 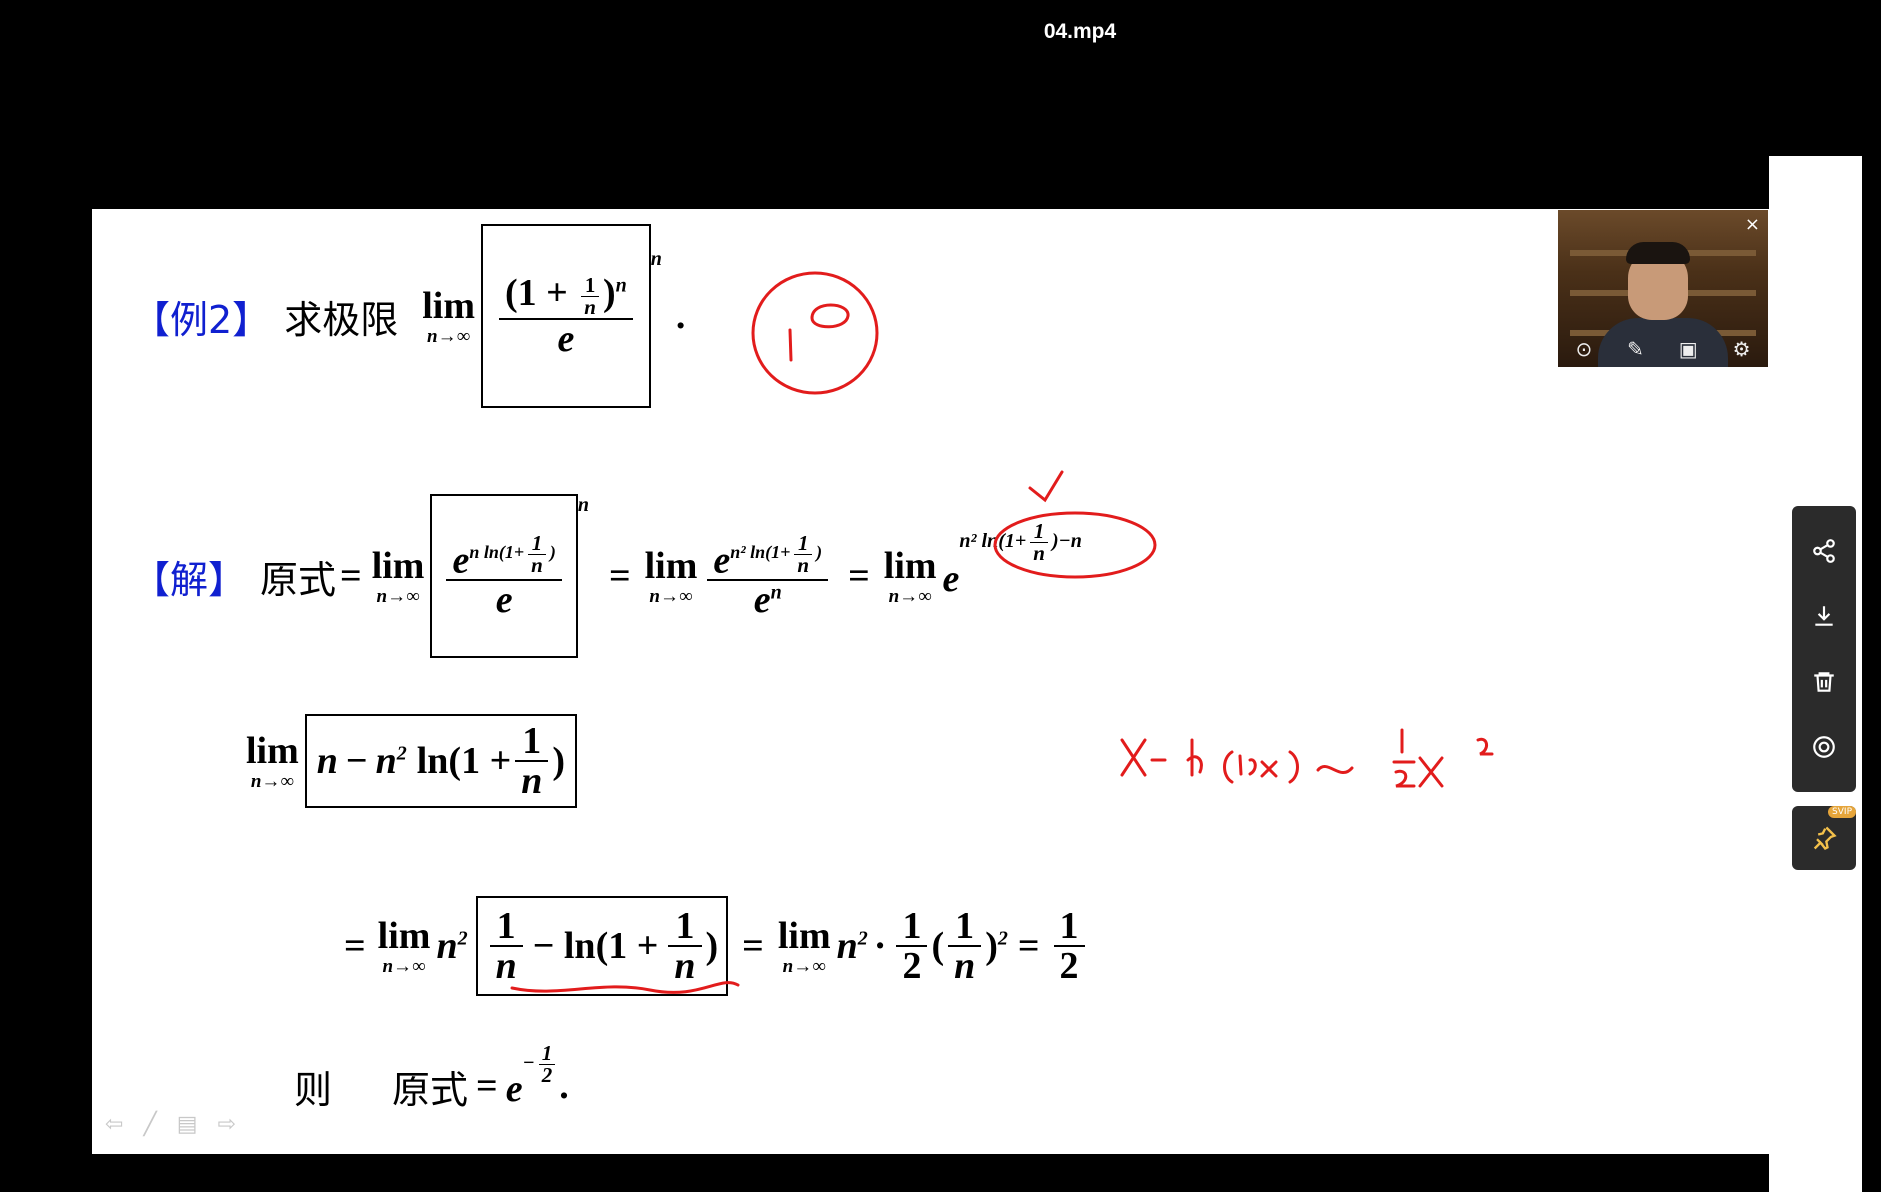 What do you see at coordinates (408, 316) in the screenshot?
I see `example-line: 【例2】 求极限 lim n→∞ (1 + 1 n)n e n .` at bounding box center [408, 316].